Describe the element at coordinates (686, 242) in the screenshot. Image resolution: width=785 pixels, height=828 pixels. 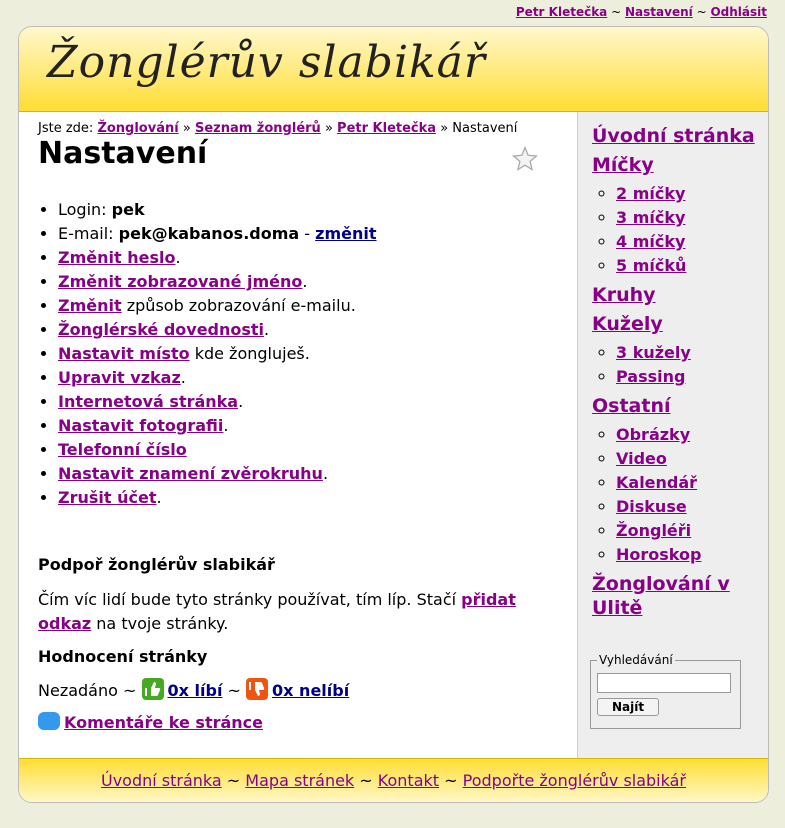
I see `list-item: 4 míčky` at that location.